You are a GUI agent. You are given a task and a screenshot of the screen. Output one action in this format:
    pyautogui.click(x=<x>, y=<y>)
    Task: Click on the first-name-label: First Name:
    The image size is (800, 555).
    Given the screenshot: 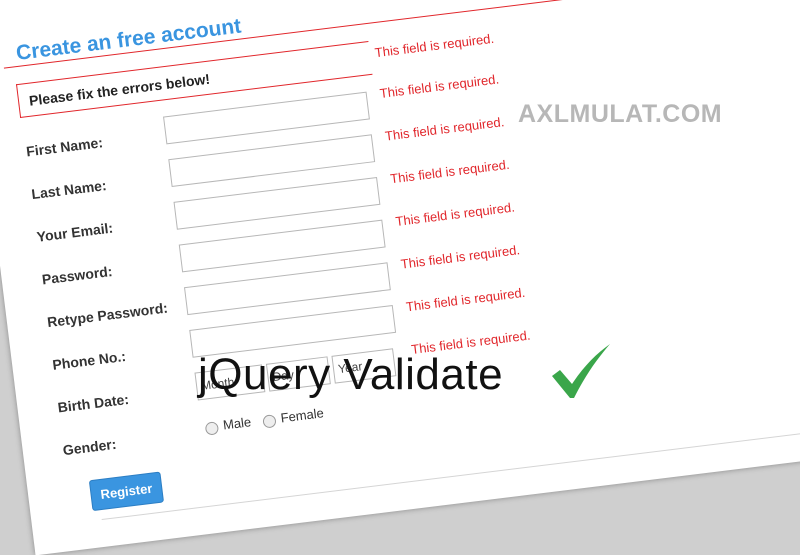 What is the action you would take?
    pyautogui.click(x=64, y=147)
    